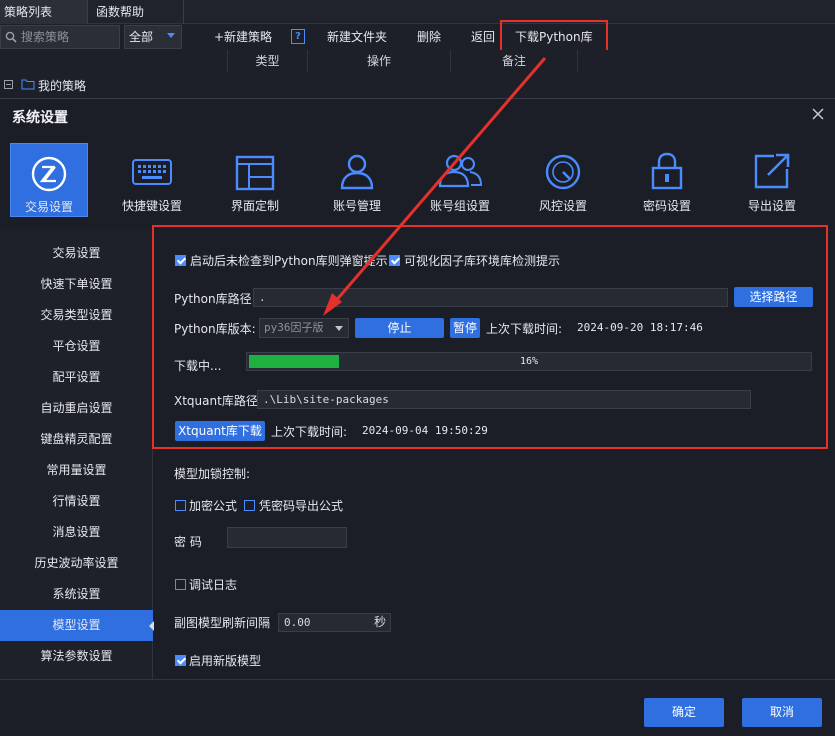  What do you see at coordinates (213, 506) in the screenshot?
I see `encrypt-formula-label: 加密公式` at bounding box center [213, 506].